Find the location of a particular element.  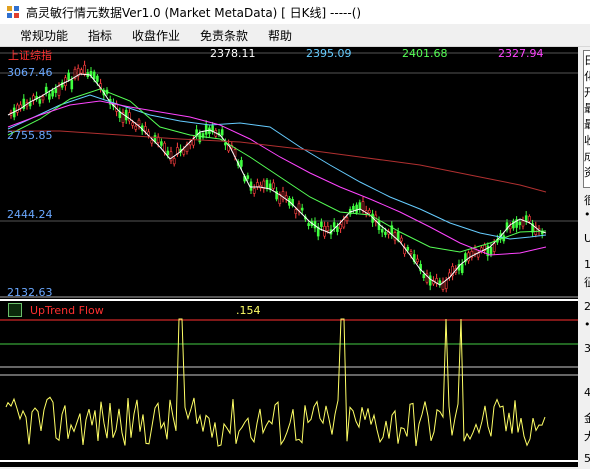

side-char: 金 is located at coordinates (587, 418).